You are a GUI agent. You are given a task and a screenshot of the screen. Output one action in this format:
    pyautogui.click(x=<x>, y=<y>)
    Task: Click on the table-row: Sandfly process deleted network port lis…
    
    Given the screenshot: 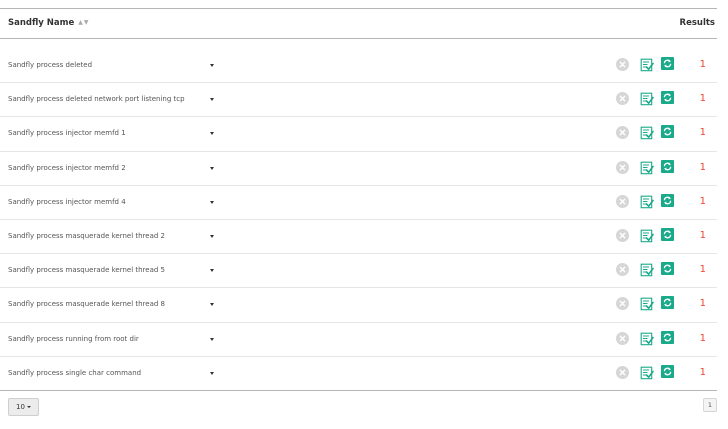 What is the action you would take?
    pyautogui.click(x=358, y=100)
    